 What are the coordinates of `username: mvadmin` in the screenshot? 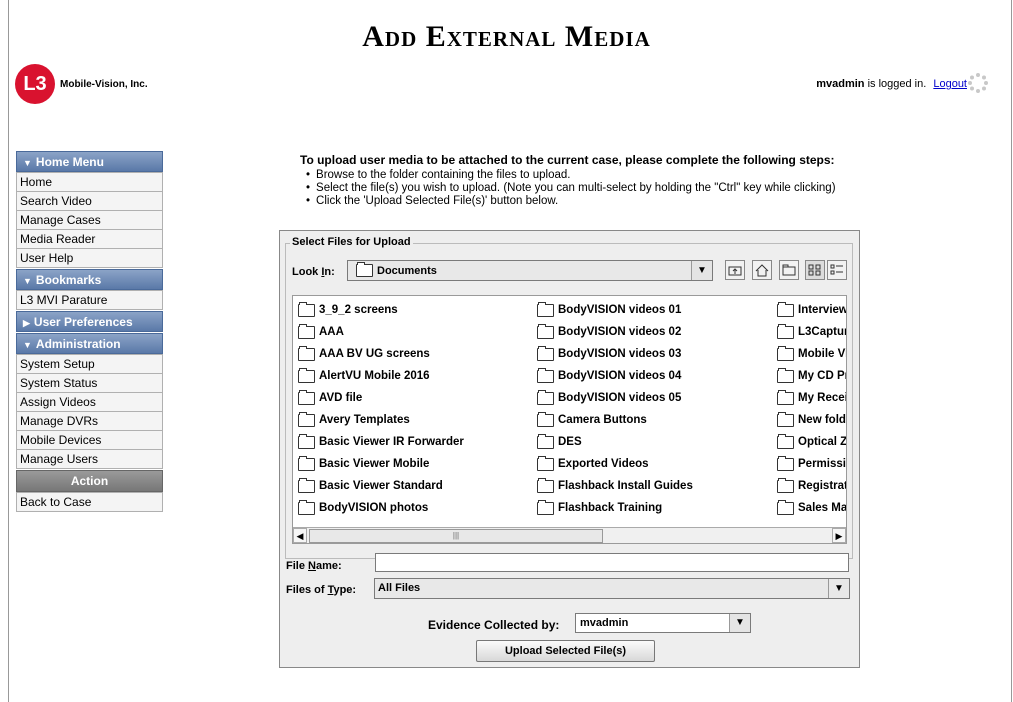 It's located at (840, 84).